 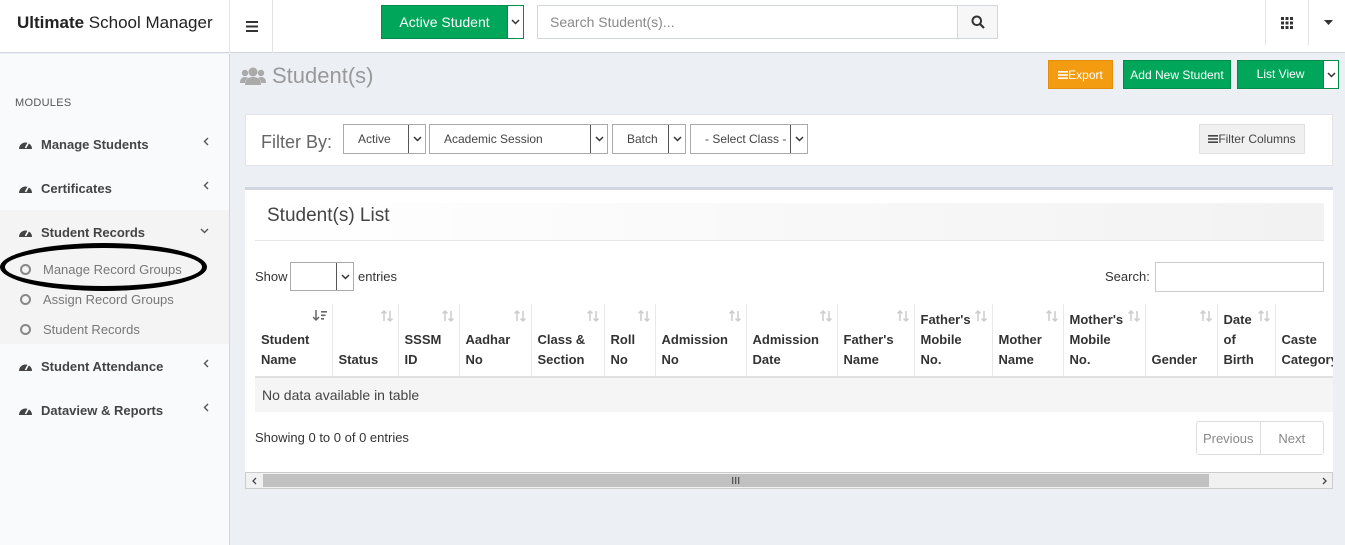 I want to click on status-filter-select: Active, so click(x=384, y=139).